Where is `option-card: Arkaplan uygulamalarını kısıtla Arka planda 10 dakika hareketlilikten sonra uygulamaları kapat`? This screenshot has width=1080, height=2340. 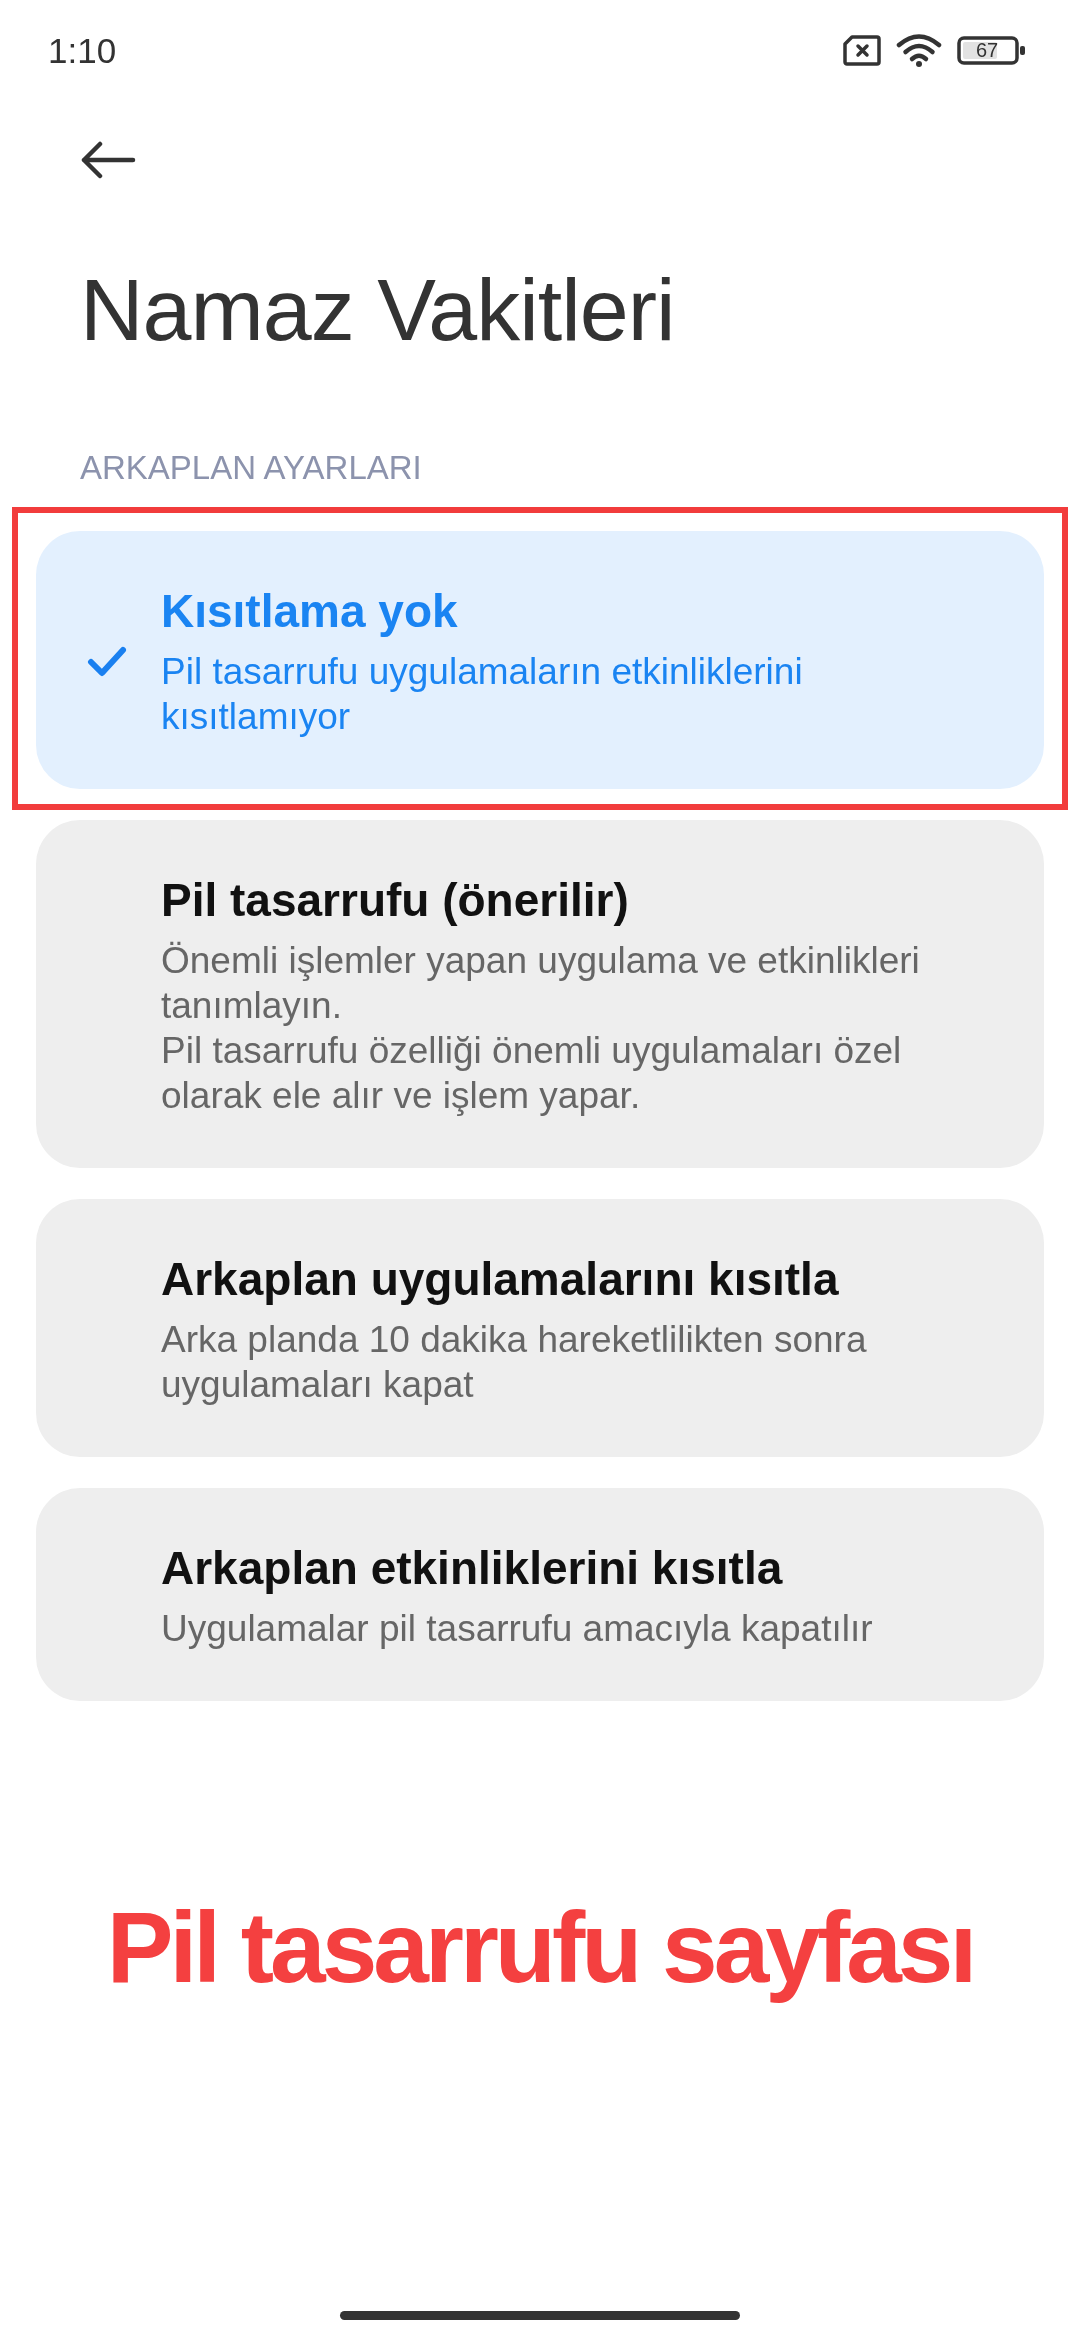
option-card: Arkaplan uygulamalarını kısıtla Arka planda 10 dakika hareketlilikten sonra uygulamaları kapat is located at coordinates (540, 1328).